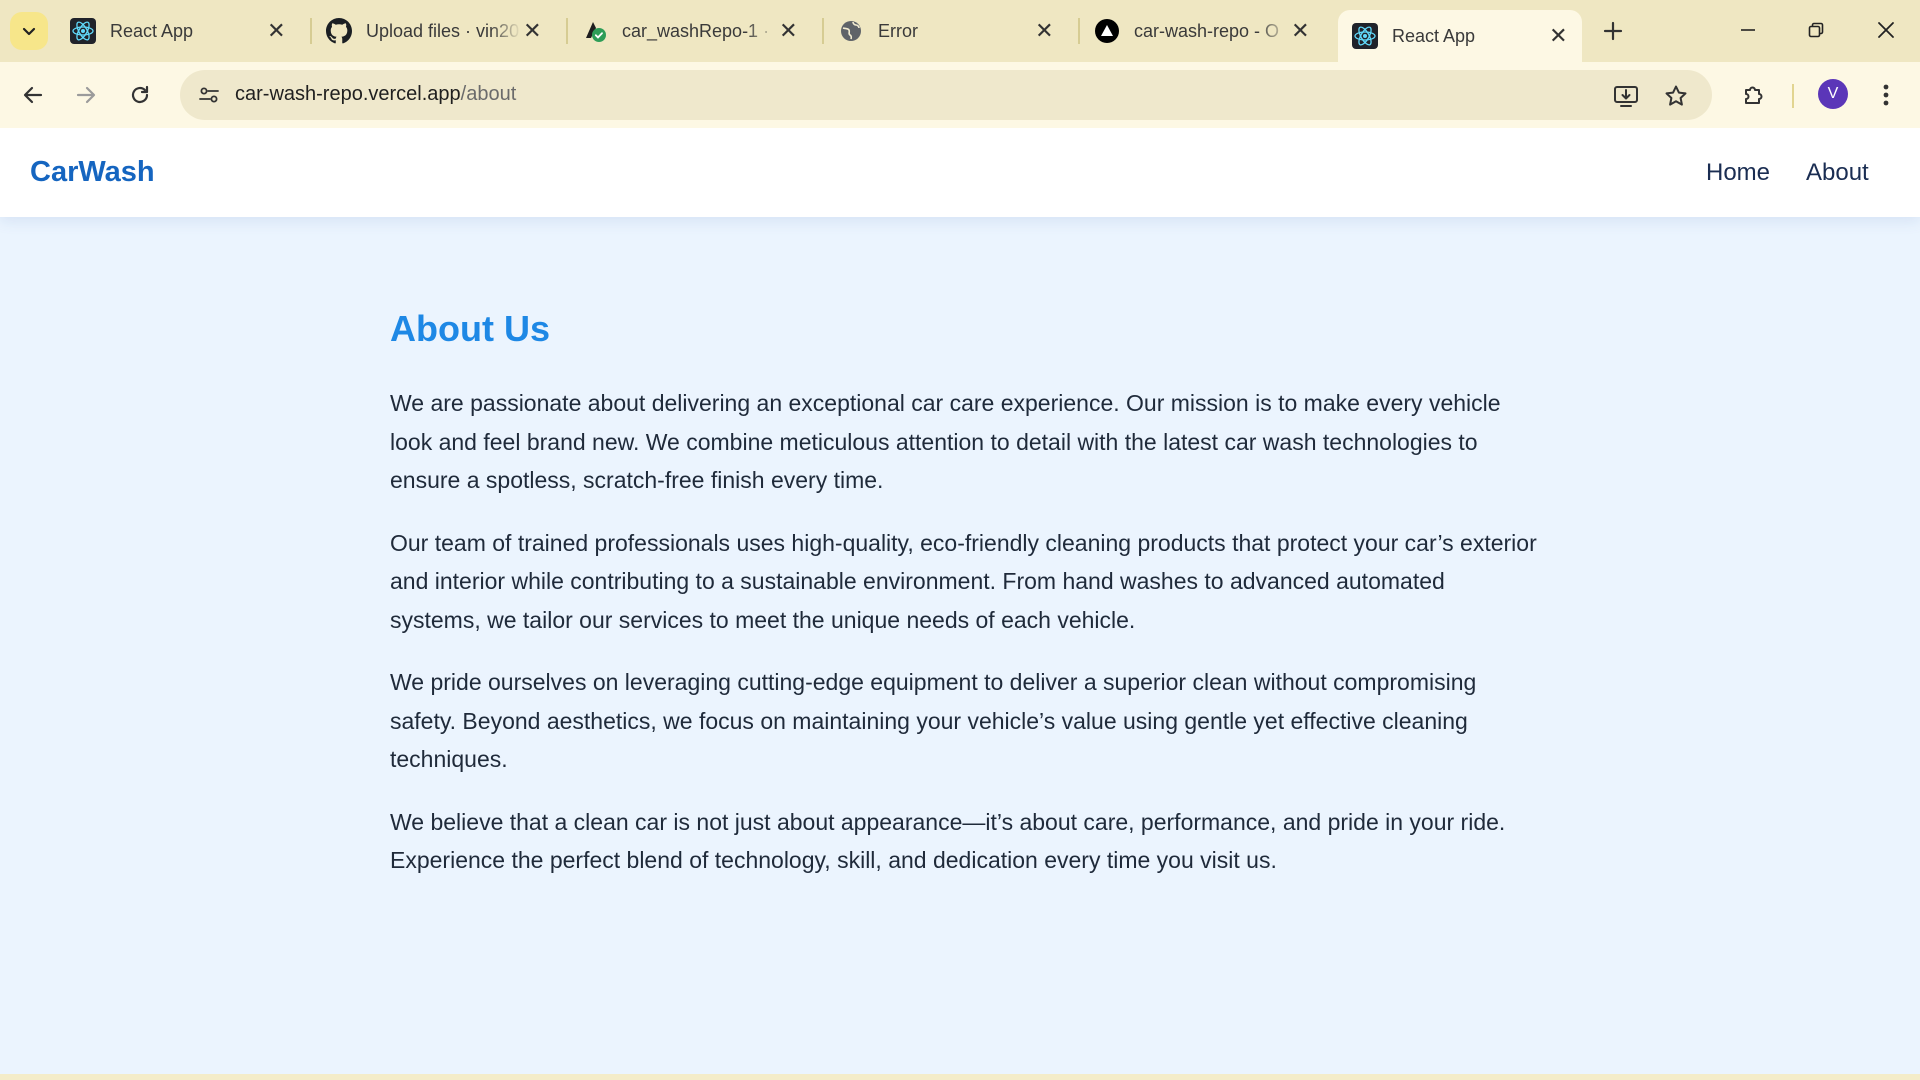 The width and height of the screenshot is (1920, 1080). I want to click on arrow-right-icon, so click(86, 95).